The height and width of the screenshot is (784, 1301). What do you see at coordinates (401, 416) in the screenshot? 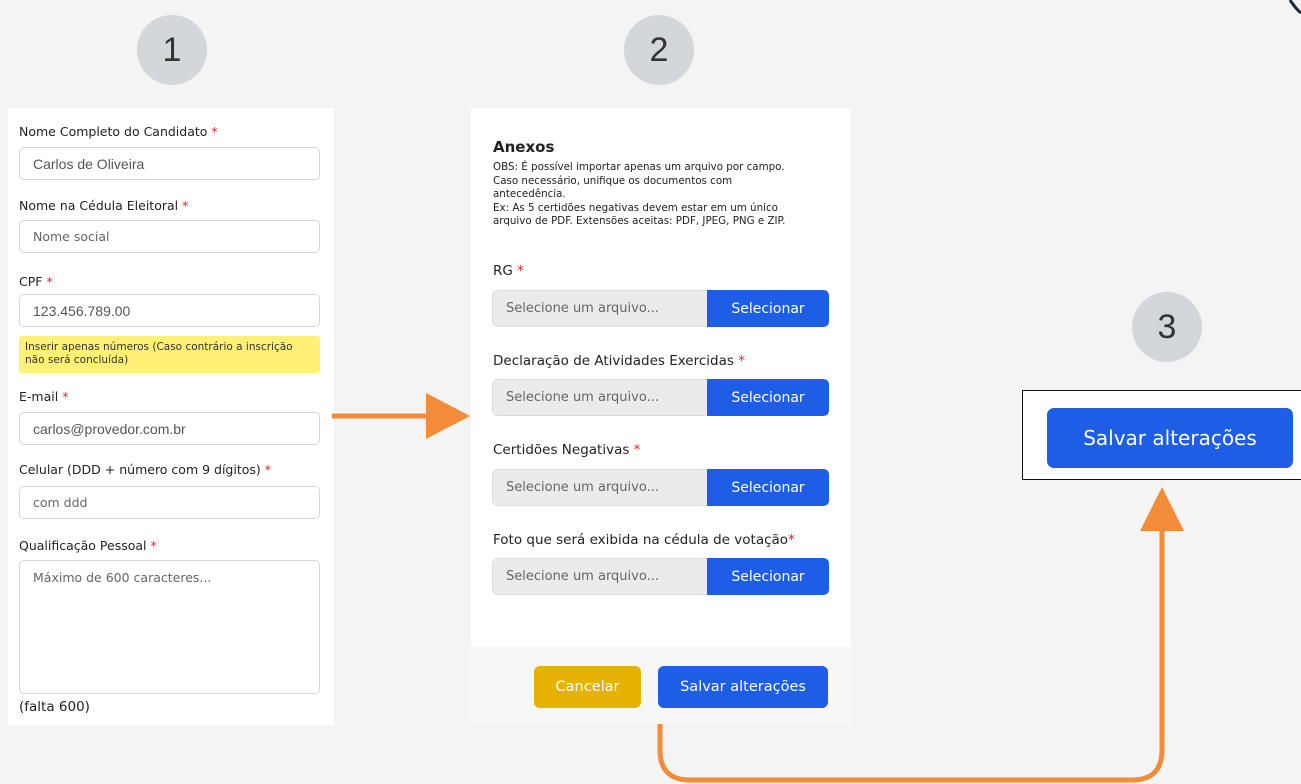
I see `arrow-step1-to-step2` at bounding box center [401, 416].